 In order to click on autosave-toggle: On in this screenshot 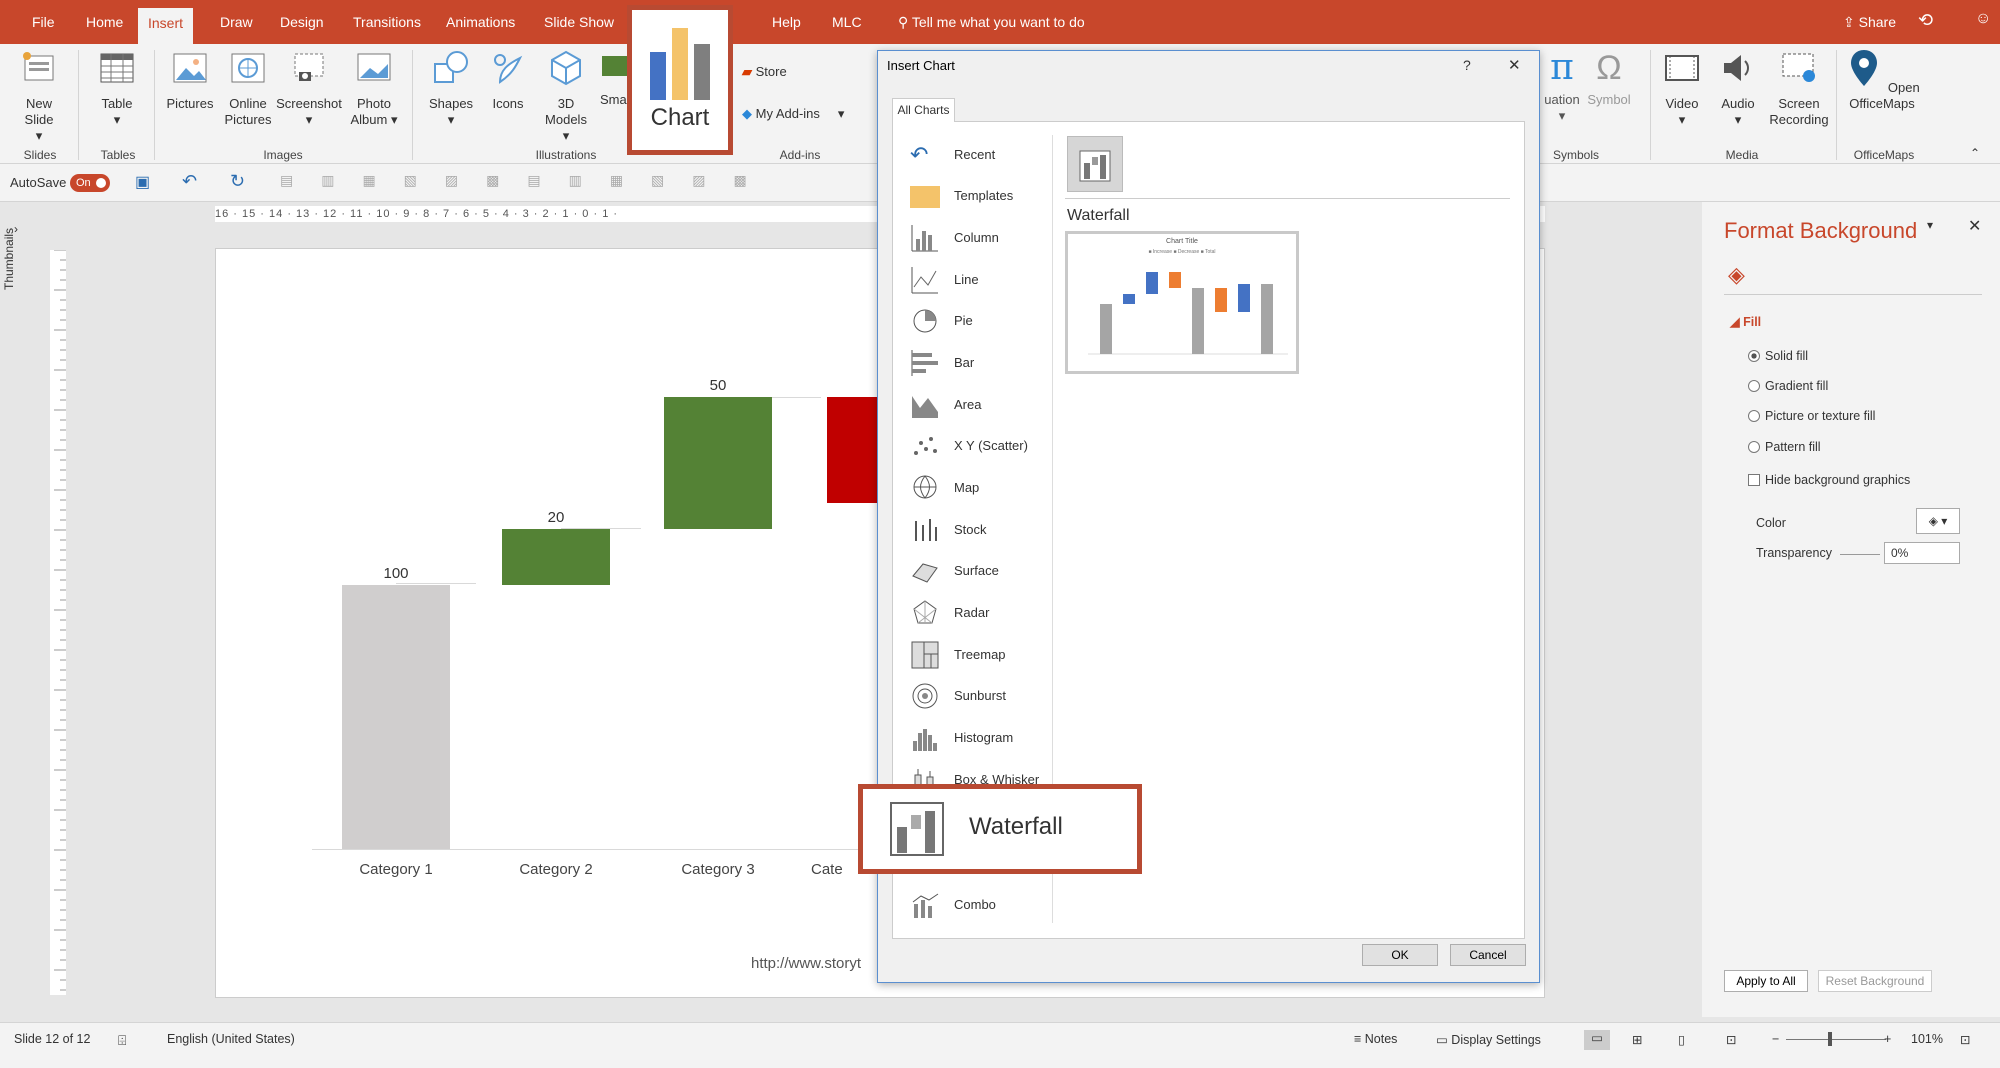, I will do `click(90, 183)`.